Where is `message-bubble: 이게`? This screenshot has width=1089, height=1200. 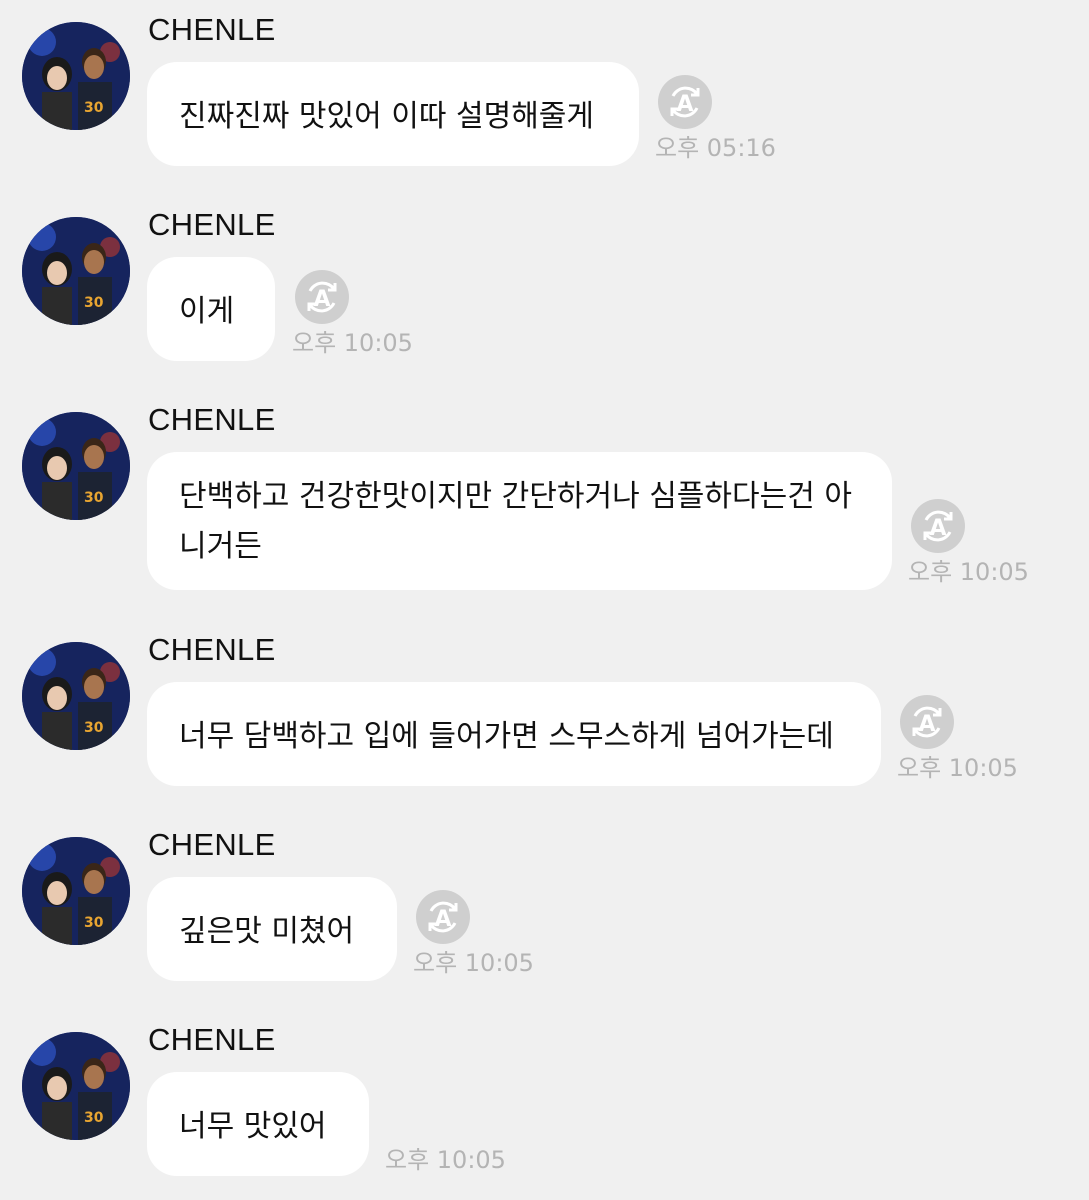 message-bubble: 이게 is located at coordinates (211, 309).